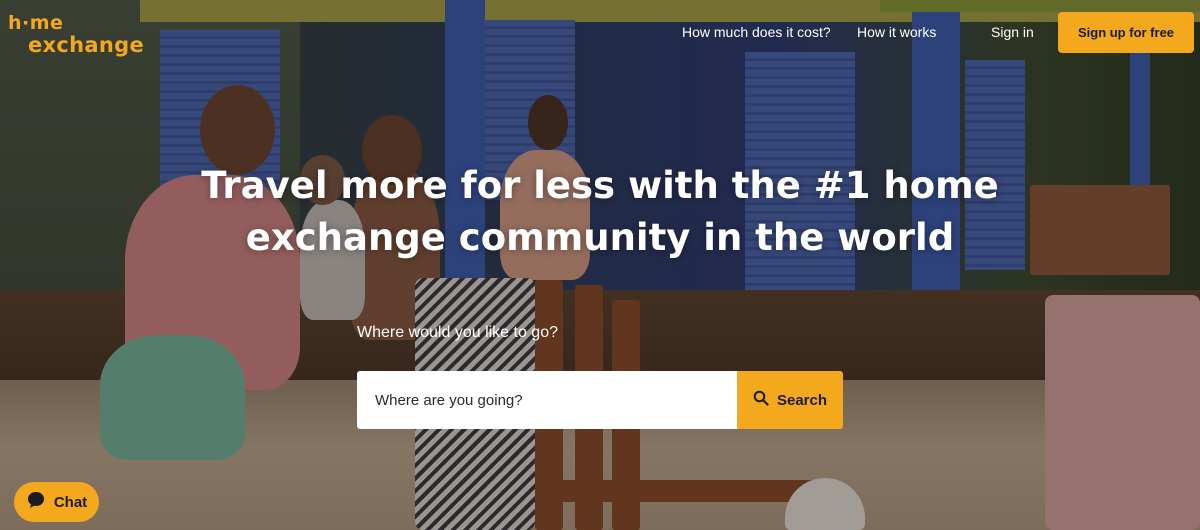 This screenshot has width=1200, height=530. I want to click on nav-link-how-it-works: How it works, so click(896, 32).